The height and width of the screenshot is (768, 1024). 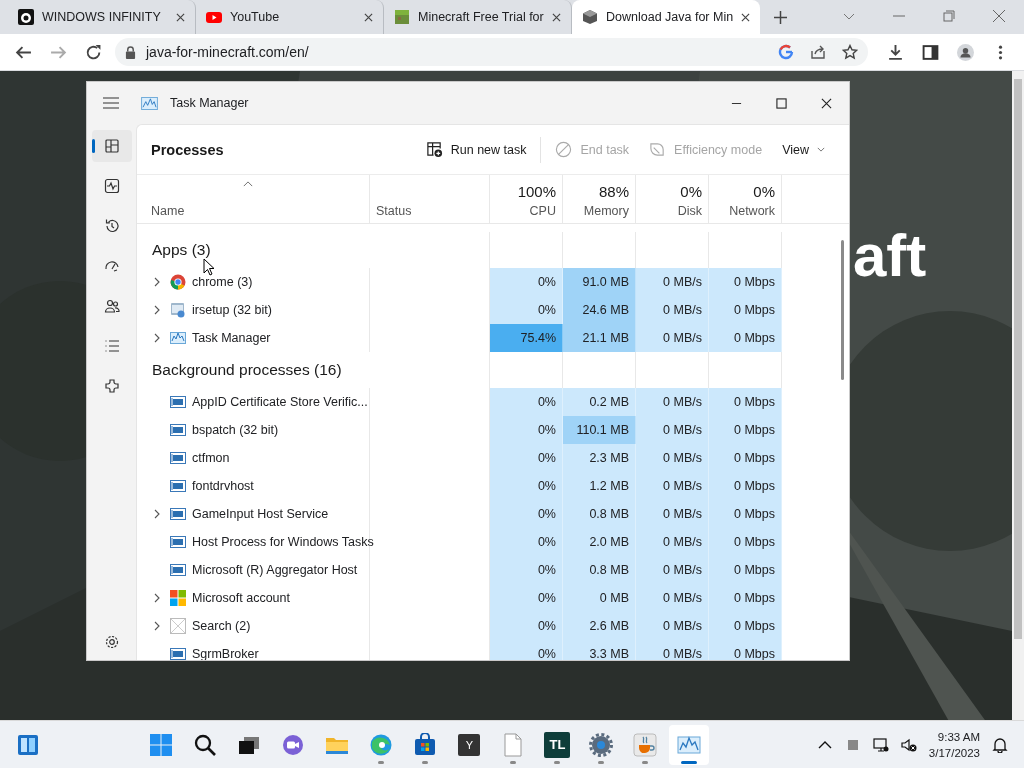 What do you see at coordinates (954, 753) in the screenshot?
I see `date-text: 3/17/2023` at bounding box center [954, 753].